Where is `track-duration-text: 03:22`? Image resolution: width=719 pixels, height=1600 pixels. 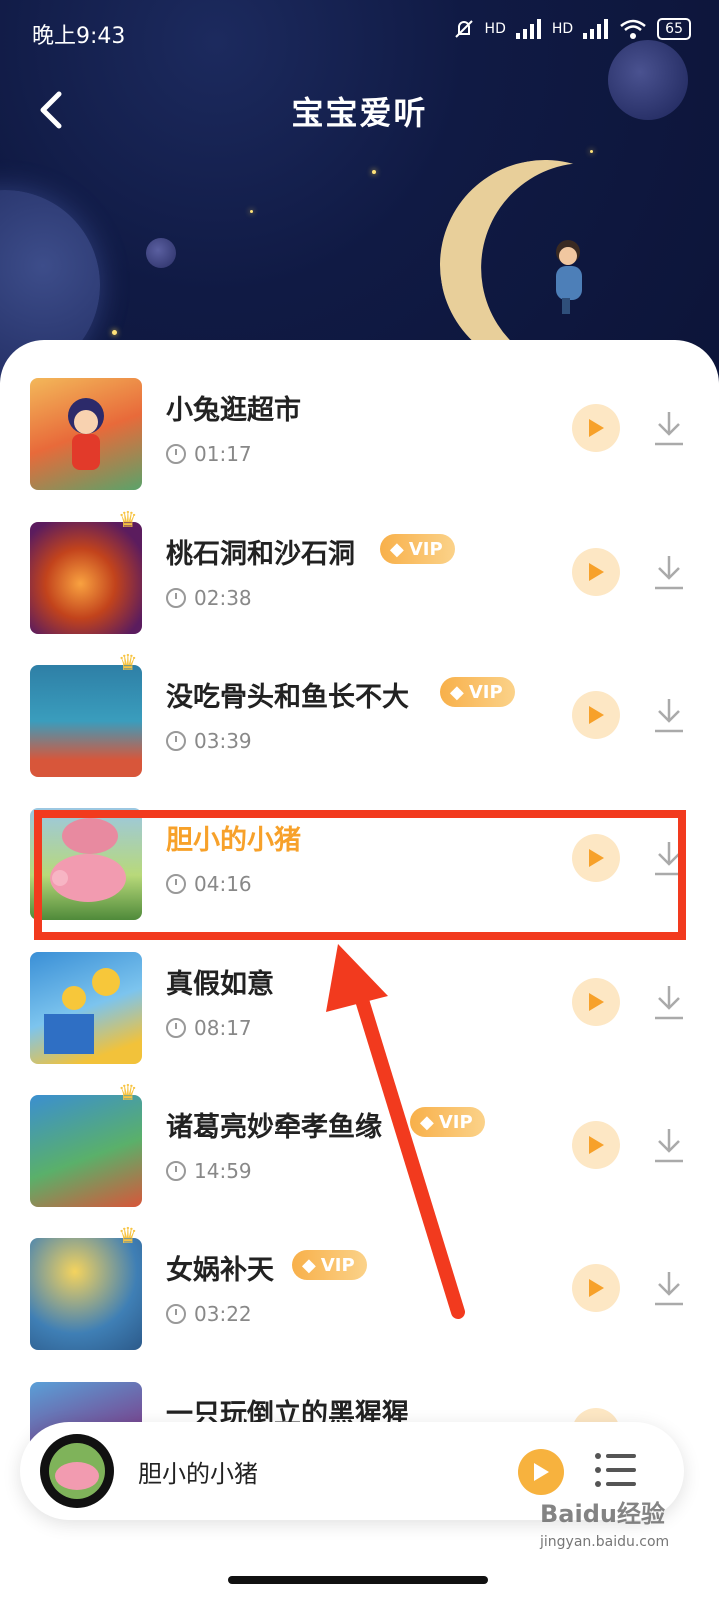
track-duration-text: 03:22 is located at coordinates (223, 1314).